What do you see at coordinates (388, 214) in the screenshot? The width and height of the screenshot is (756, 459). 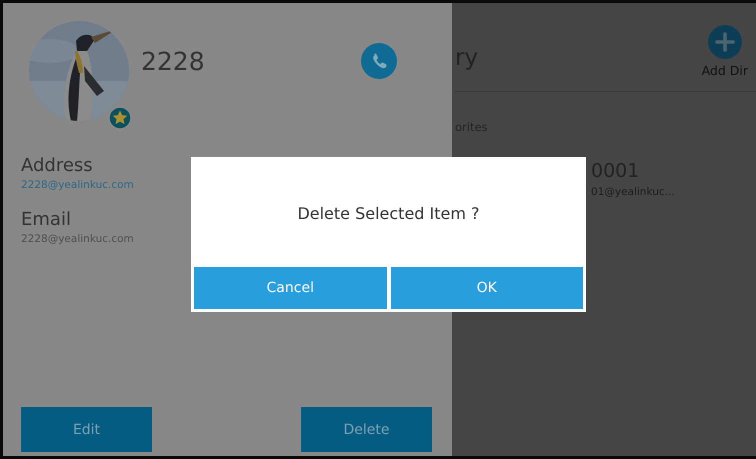 I see `dialog-message: Delete Selected Item ?` at bounding box center [388, 214].